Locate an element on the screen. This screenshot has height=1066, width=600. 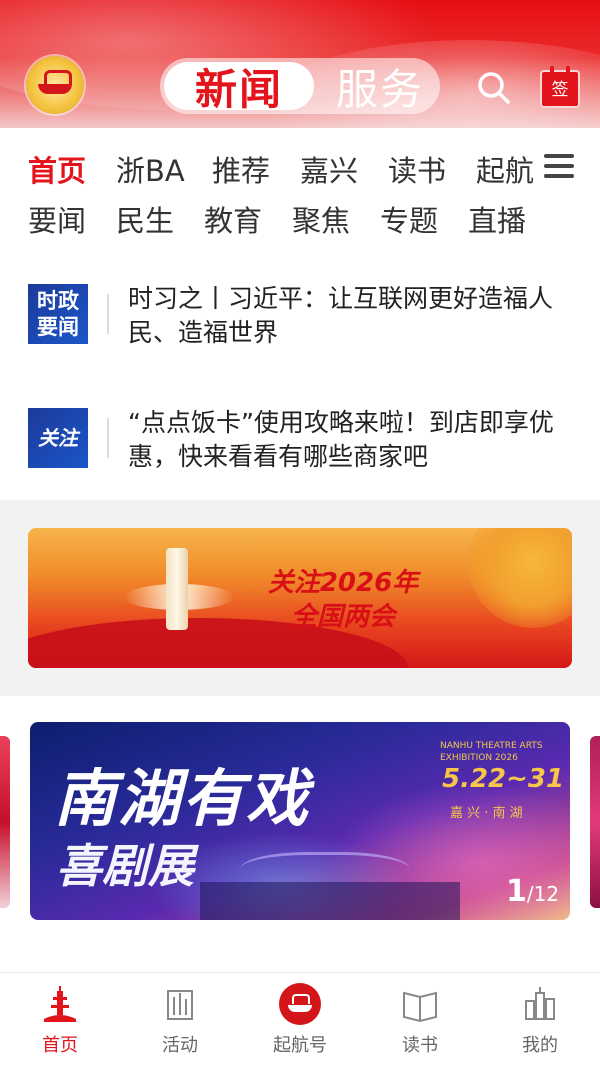
top-header: 新闻 服务 签 is located at coordinates (300, 64).